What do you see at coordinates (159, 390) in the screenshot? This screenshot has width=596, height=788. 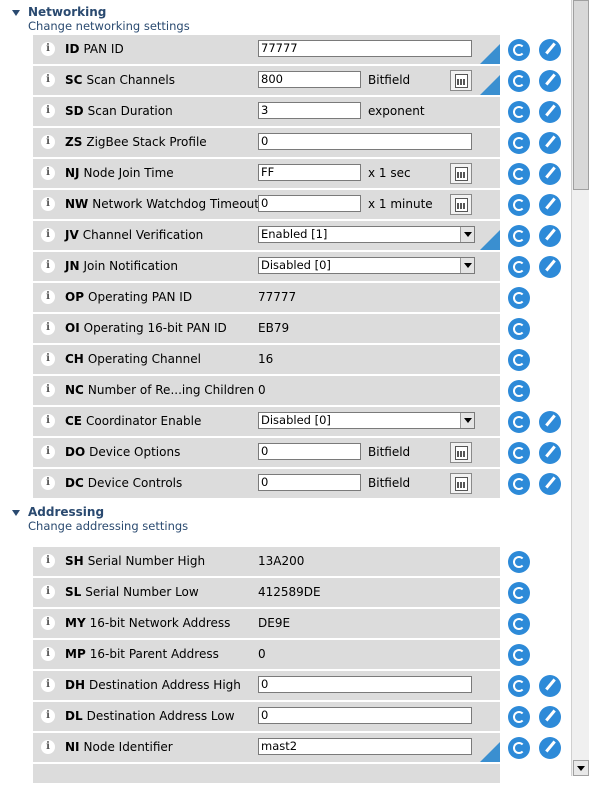 I see `setting-code: NC Number of Re...ing Children` at bounding box center [159, 390].